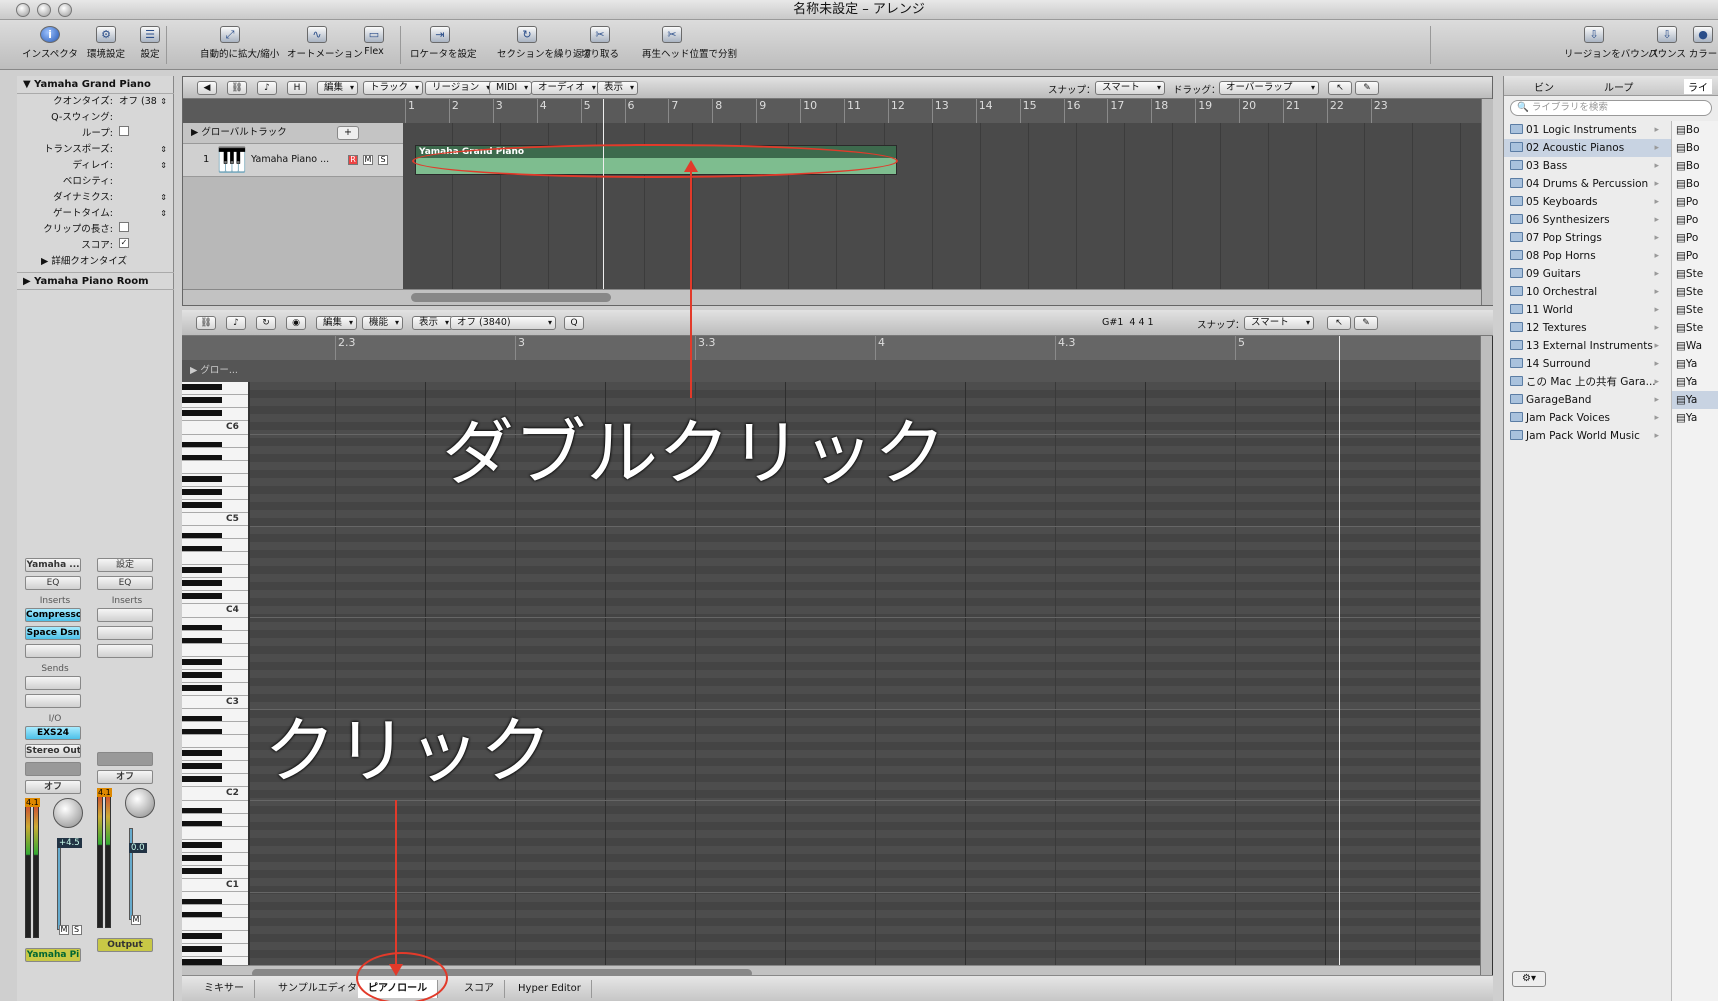 The width and height of the screenshot is (1718, 1001). What do you see at coordinates (1618, 86) in the screenshot?
I see `library-tab-loops: ループ` at bounding box center [1618, 86].